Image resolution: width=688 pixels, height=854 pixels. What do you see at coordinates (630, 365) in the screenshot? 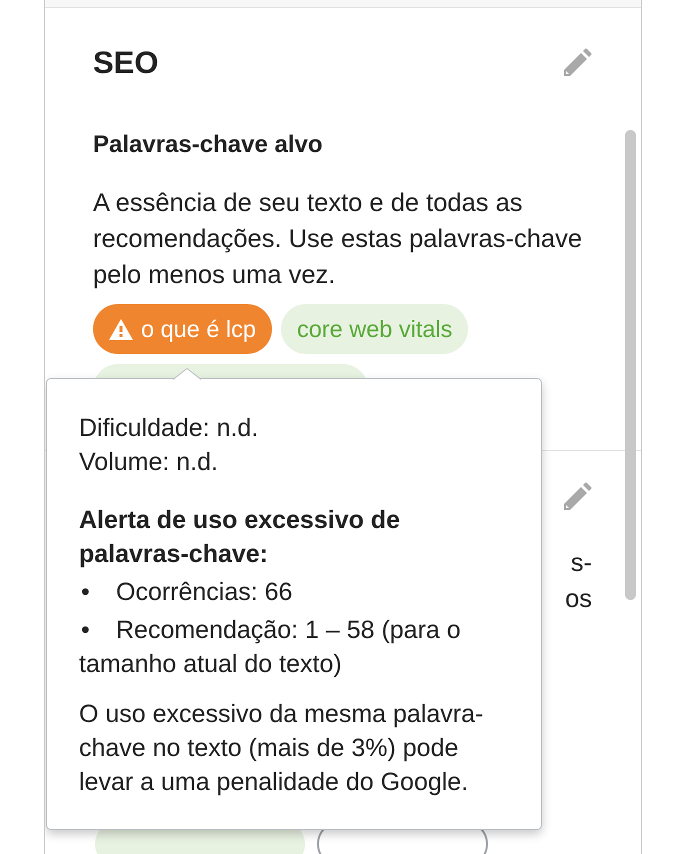
I see `scrollbar` at bounding box center [630, 365].